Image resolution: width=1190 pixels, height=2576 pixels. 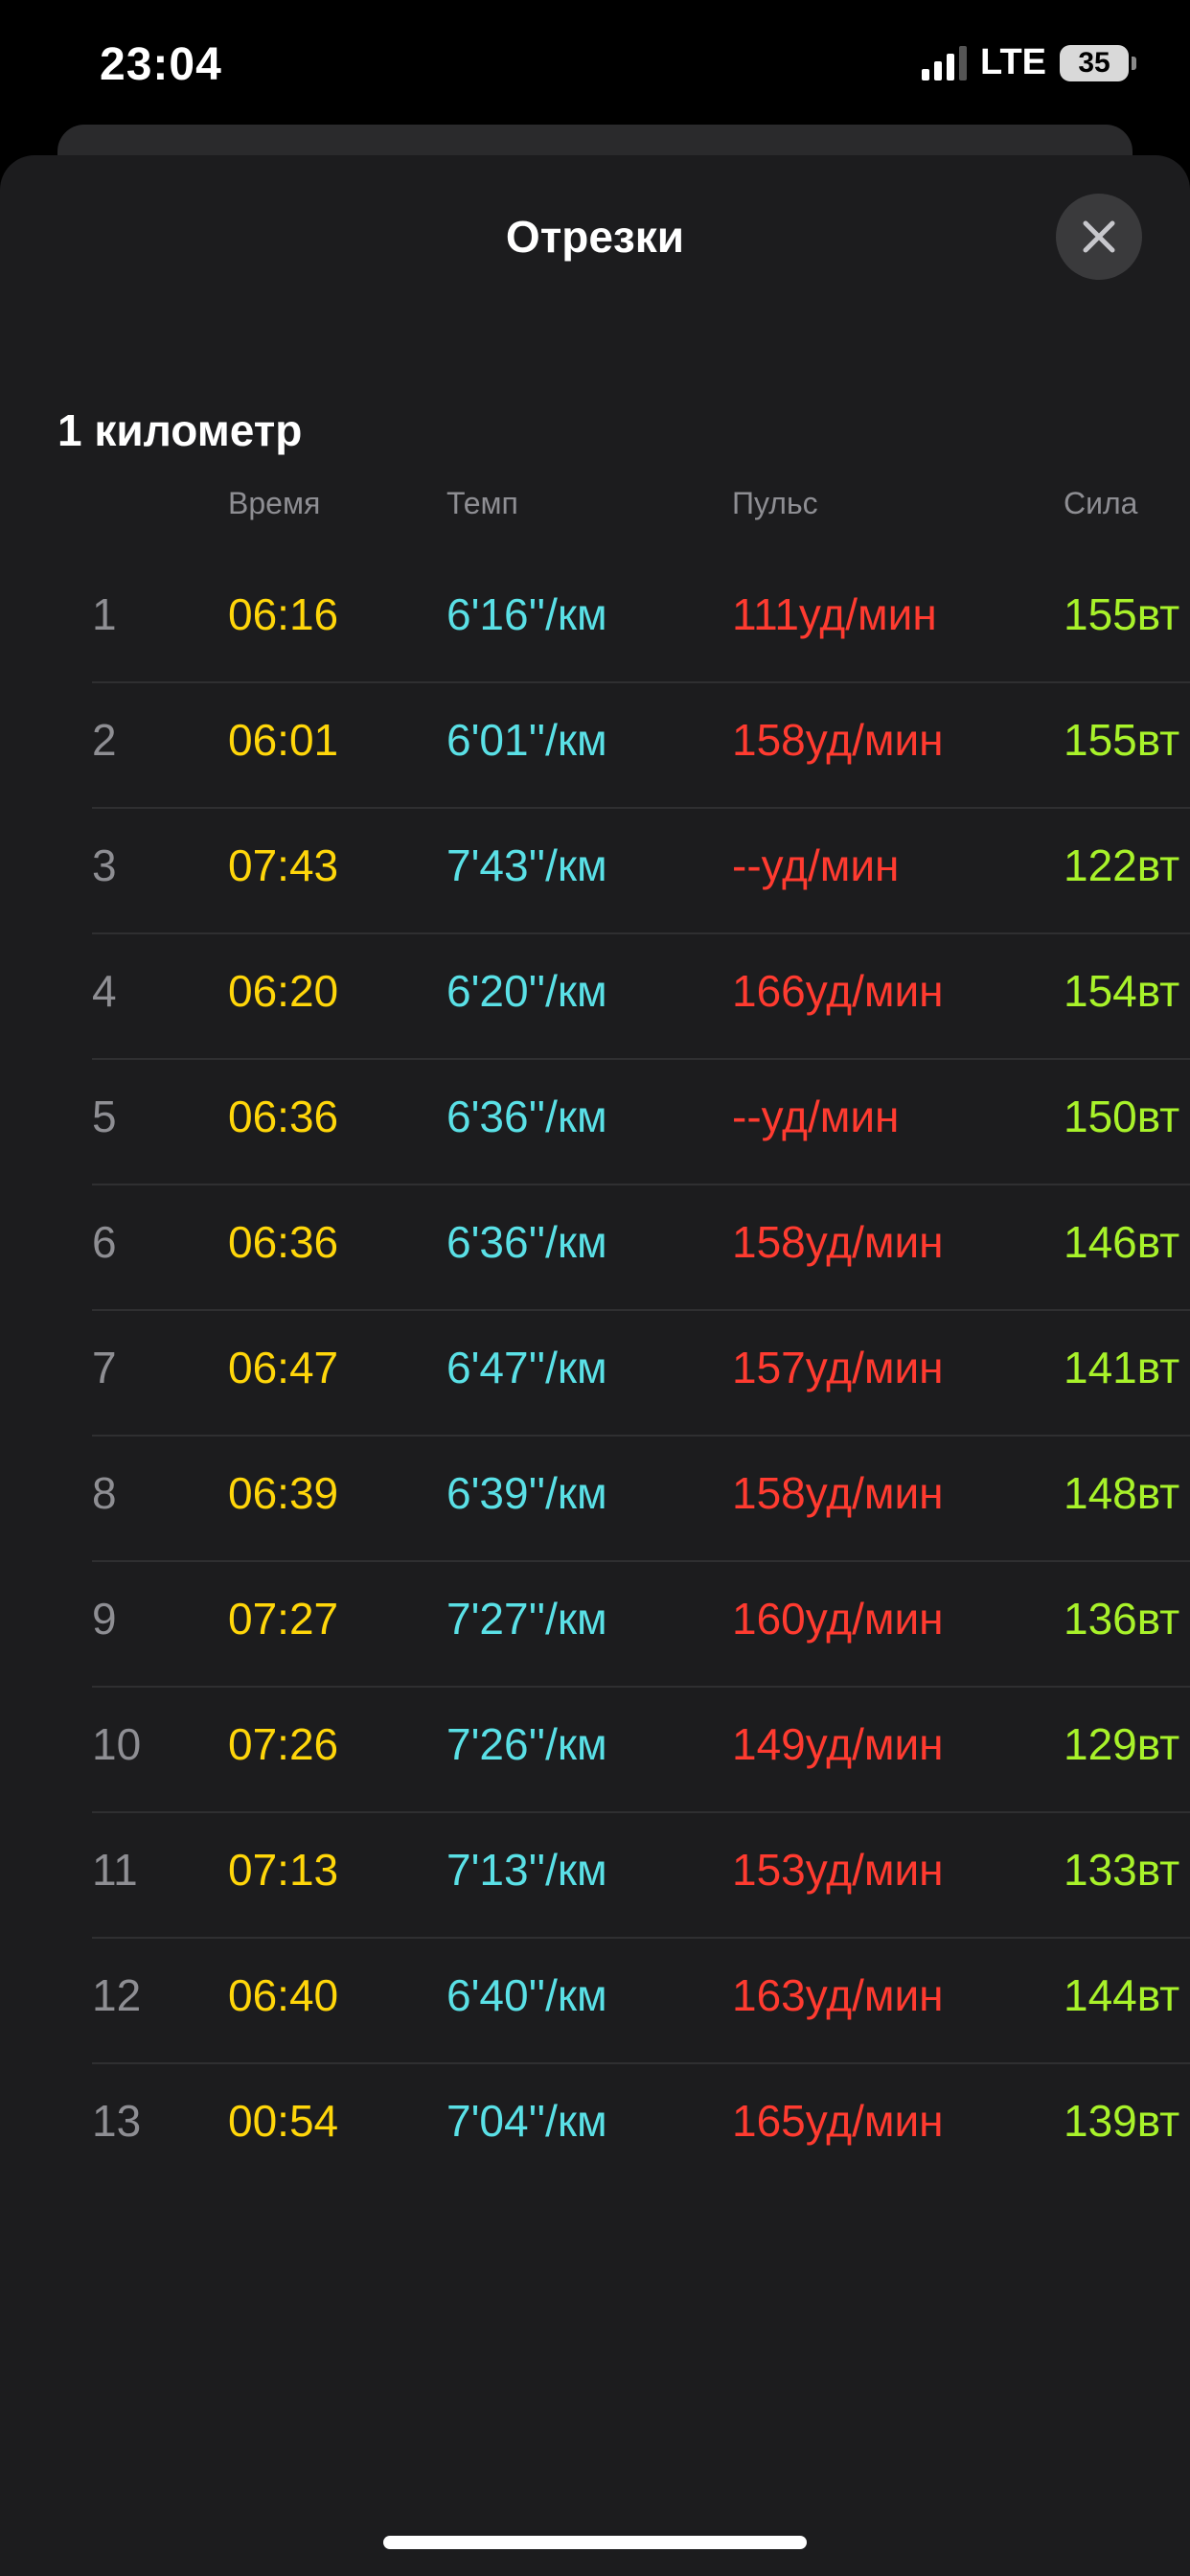 What do you see at coordinates (527, 1367) in the screenshot?
I see `split-pace: 6'47''/км` at bounding box center [527, 1367].